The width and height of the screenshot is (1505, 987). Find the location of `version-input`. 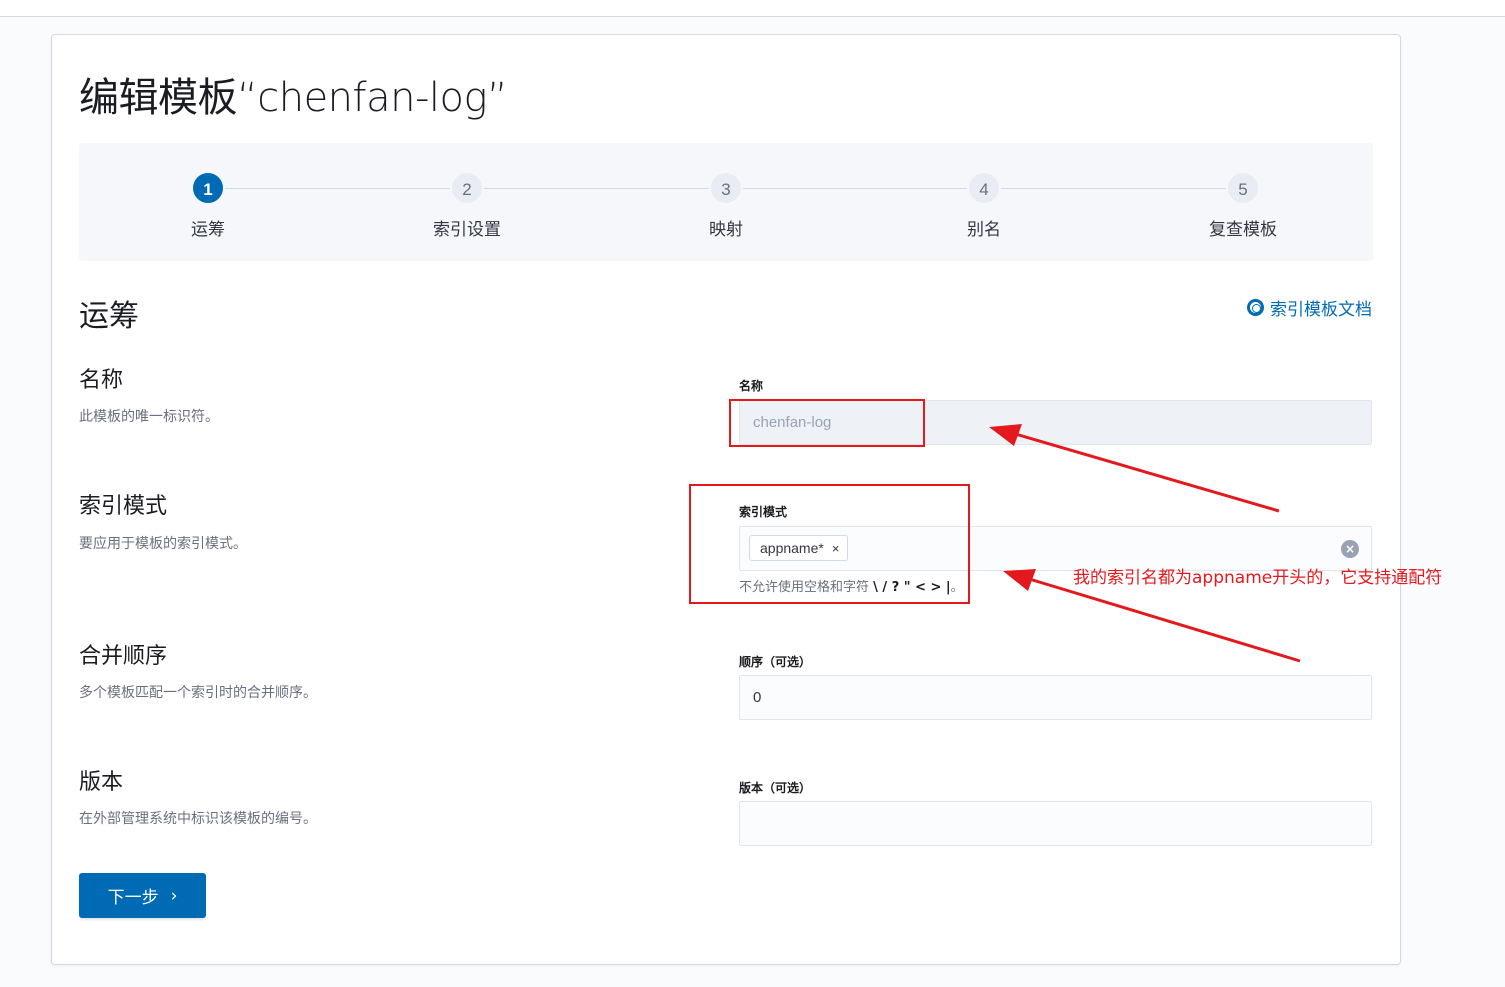

version-input is located at coordinates (1055, 823).